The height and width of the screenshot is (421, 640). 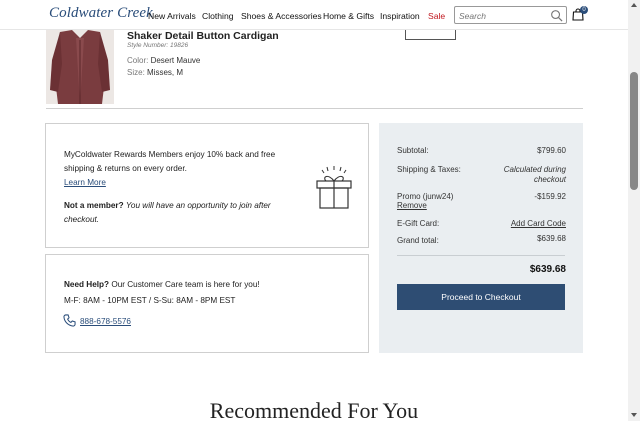 What do you see at coordinates (87, 284) in the screenshot?
I see `need-help-bold: Need Help?` at bounding box center [87, 284].